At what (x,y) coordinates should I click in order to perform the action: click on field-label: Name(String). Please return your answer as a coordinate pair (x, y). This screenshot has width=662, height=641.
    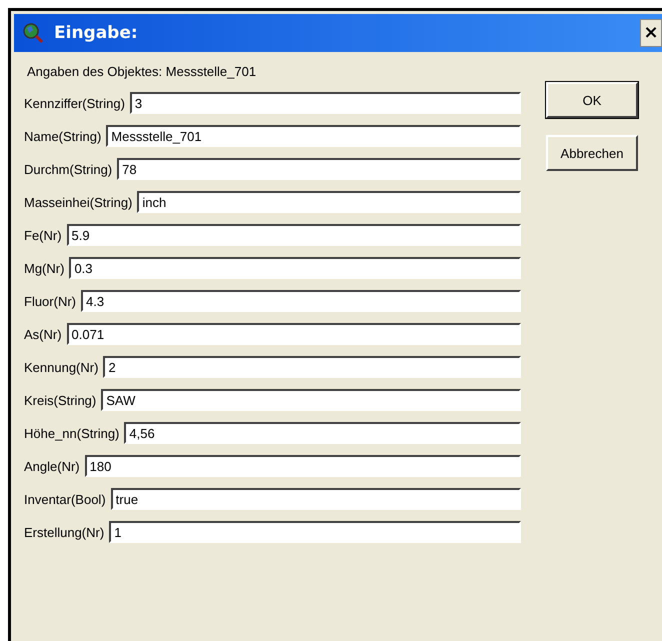
    Looking at the image, I should click on (63, 136).